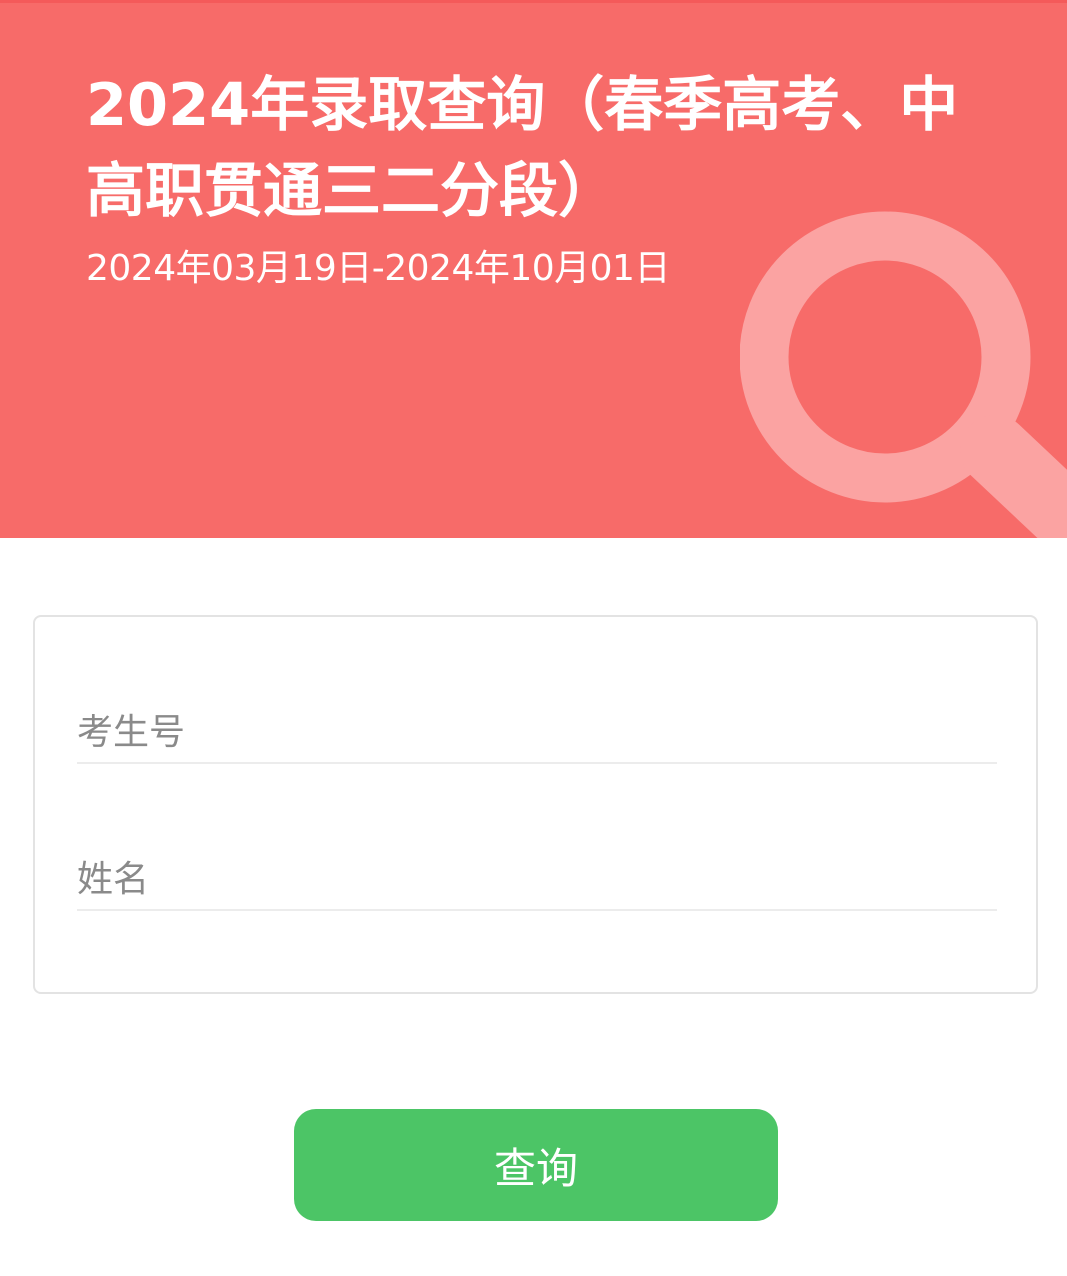  Describe the element at coordinates (537, 733) in the screenshot. I see `candidate-number-input` at that location.